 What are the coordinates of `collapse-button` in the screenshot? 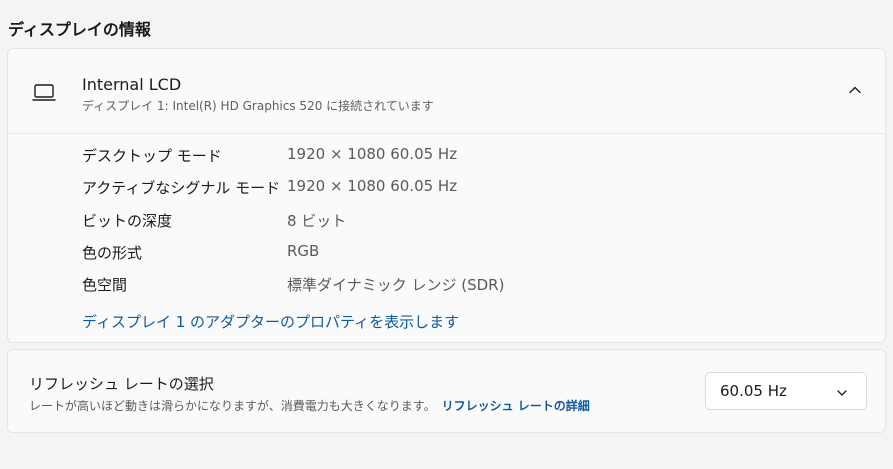 It's located at (855, 91).